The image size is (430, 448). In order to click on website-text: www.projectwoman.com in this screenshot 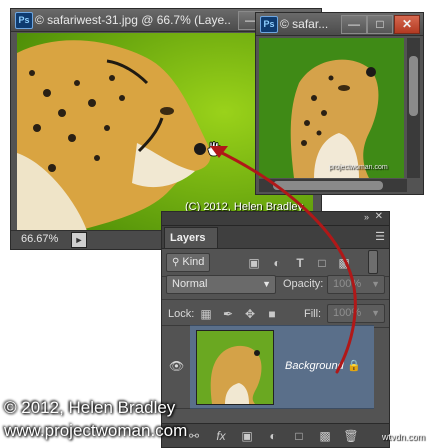, I will do `click(96, 430)`.